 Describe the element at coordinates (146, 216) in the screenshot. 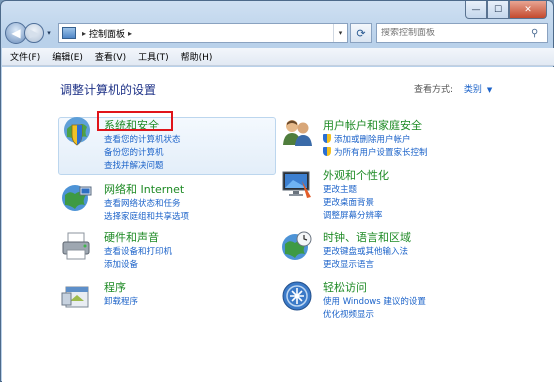

I see `category-link: 选择家庭组和共享选项` at that location.